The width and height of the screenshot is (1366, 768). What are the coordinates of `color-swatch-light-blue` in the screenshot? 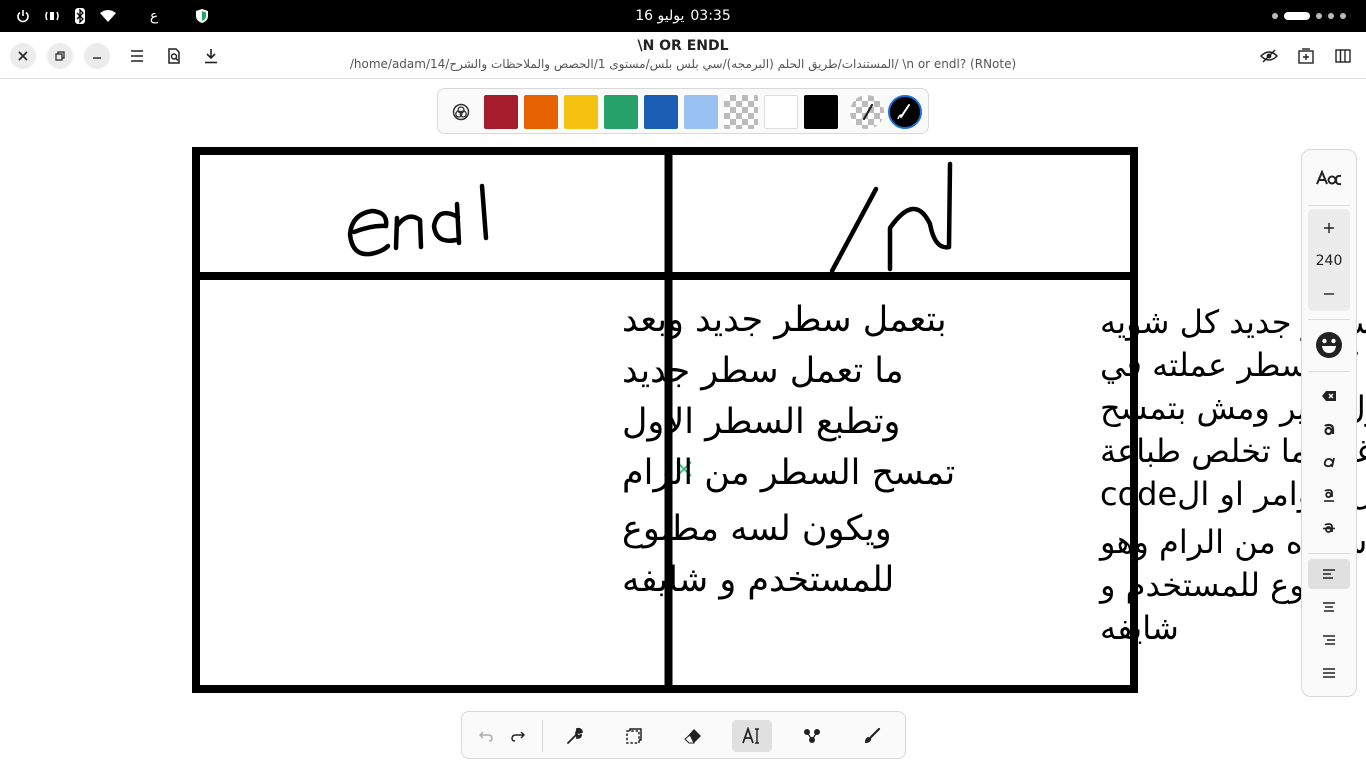 It's located at (701, 112).